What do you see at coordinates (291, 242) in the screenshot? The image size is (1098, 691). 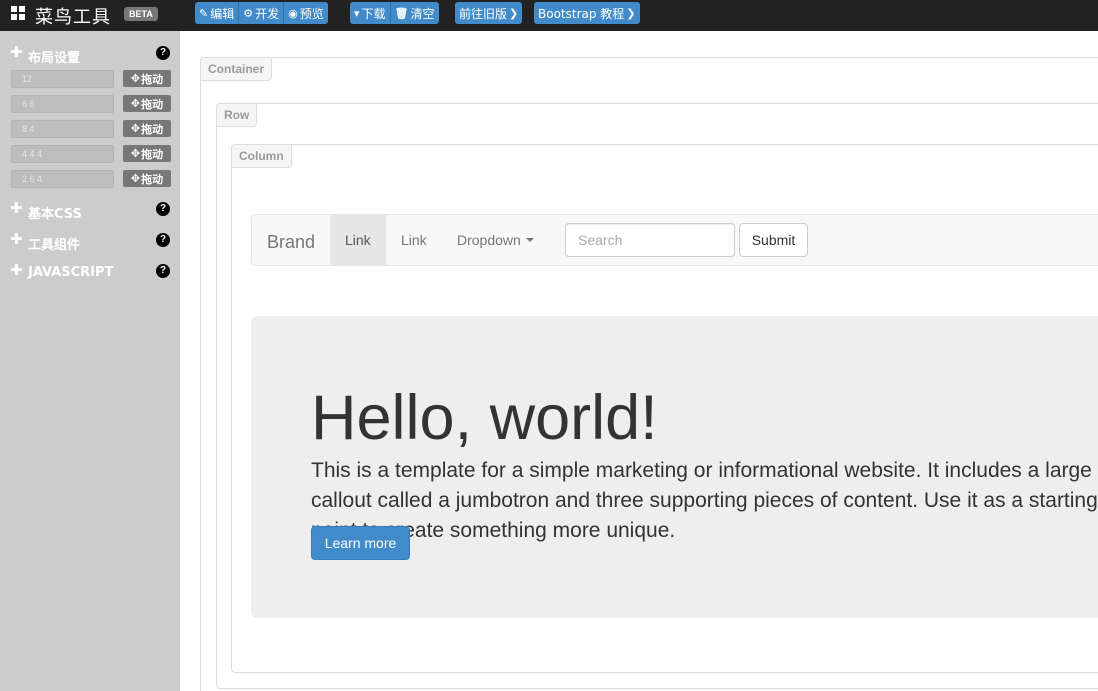 I see `navbar-brand: Brand` at bounding box center [291, 242].